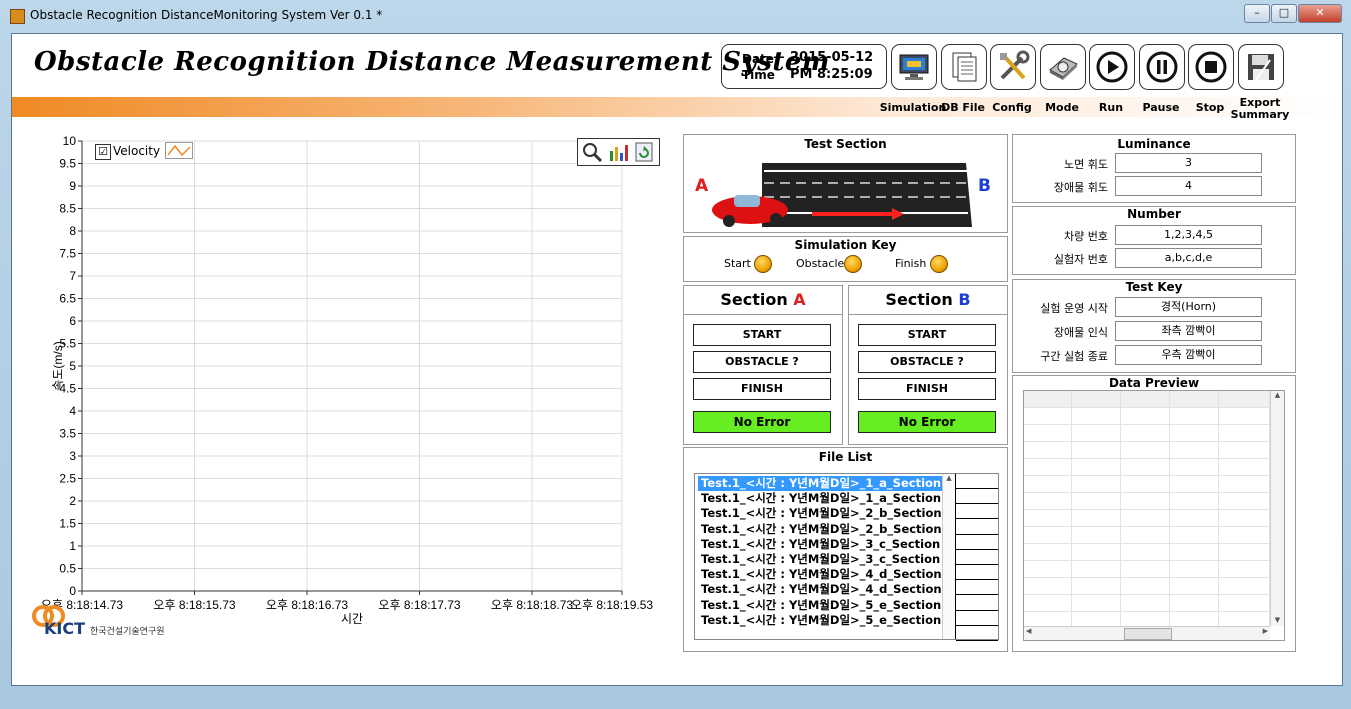  Describe the element at coordinates (762, 362) in the screenshot. I see `section-a-obstacle-button: OBSTACLE ?` at that location.